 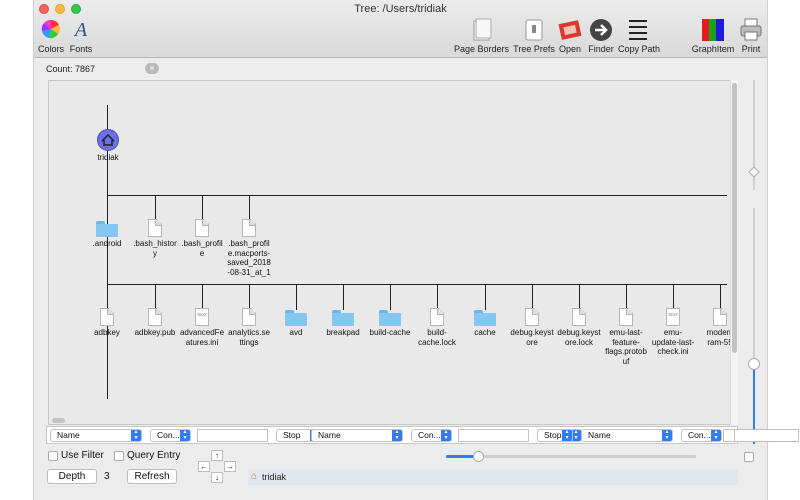 What do you see at coordinates (204, 466) in the screenshot?
I see `nav-left-button: ←` at bounding box center [204, 466].